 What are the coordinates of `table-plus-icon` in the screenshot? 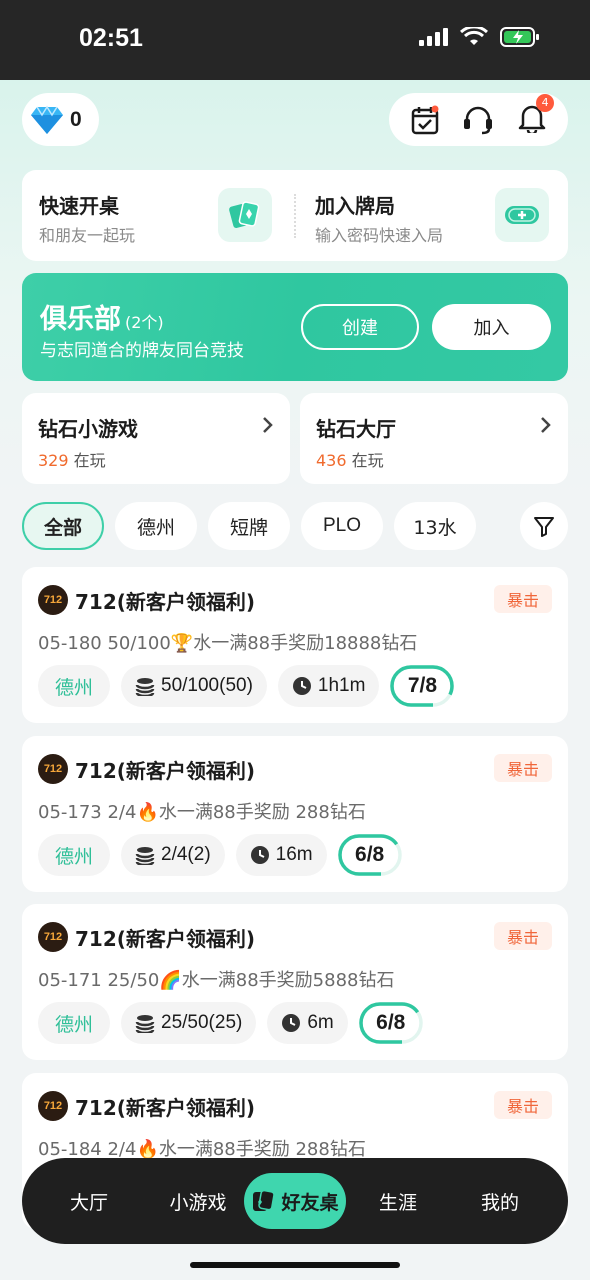 It's located at (522, 215).